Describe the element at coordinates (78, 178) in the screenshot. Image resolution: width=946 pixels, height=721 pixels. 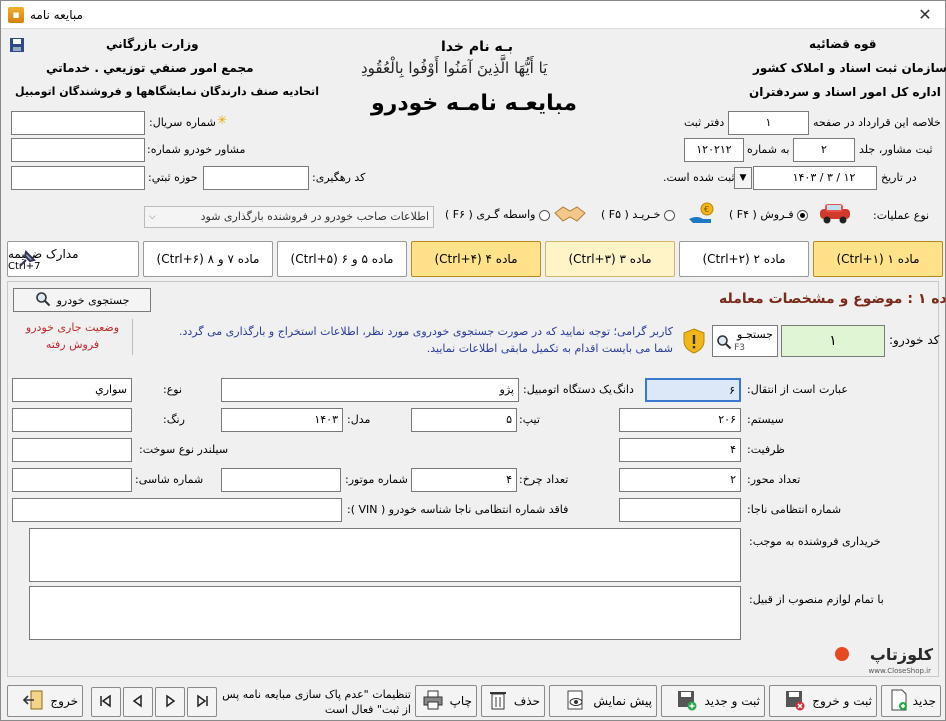
I see `zone-input` at that location.